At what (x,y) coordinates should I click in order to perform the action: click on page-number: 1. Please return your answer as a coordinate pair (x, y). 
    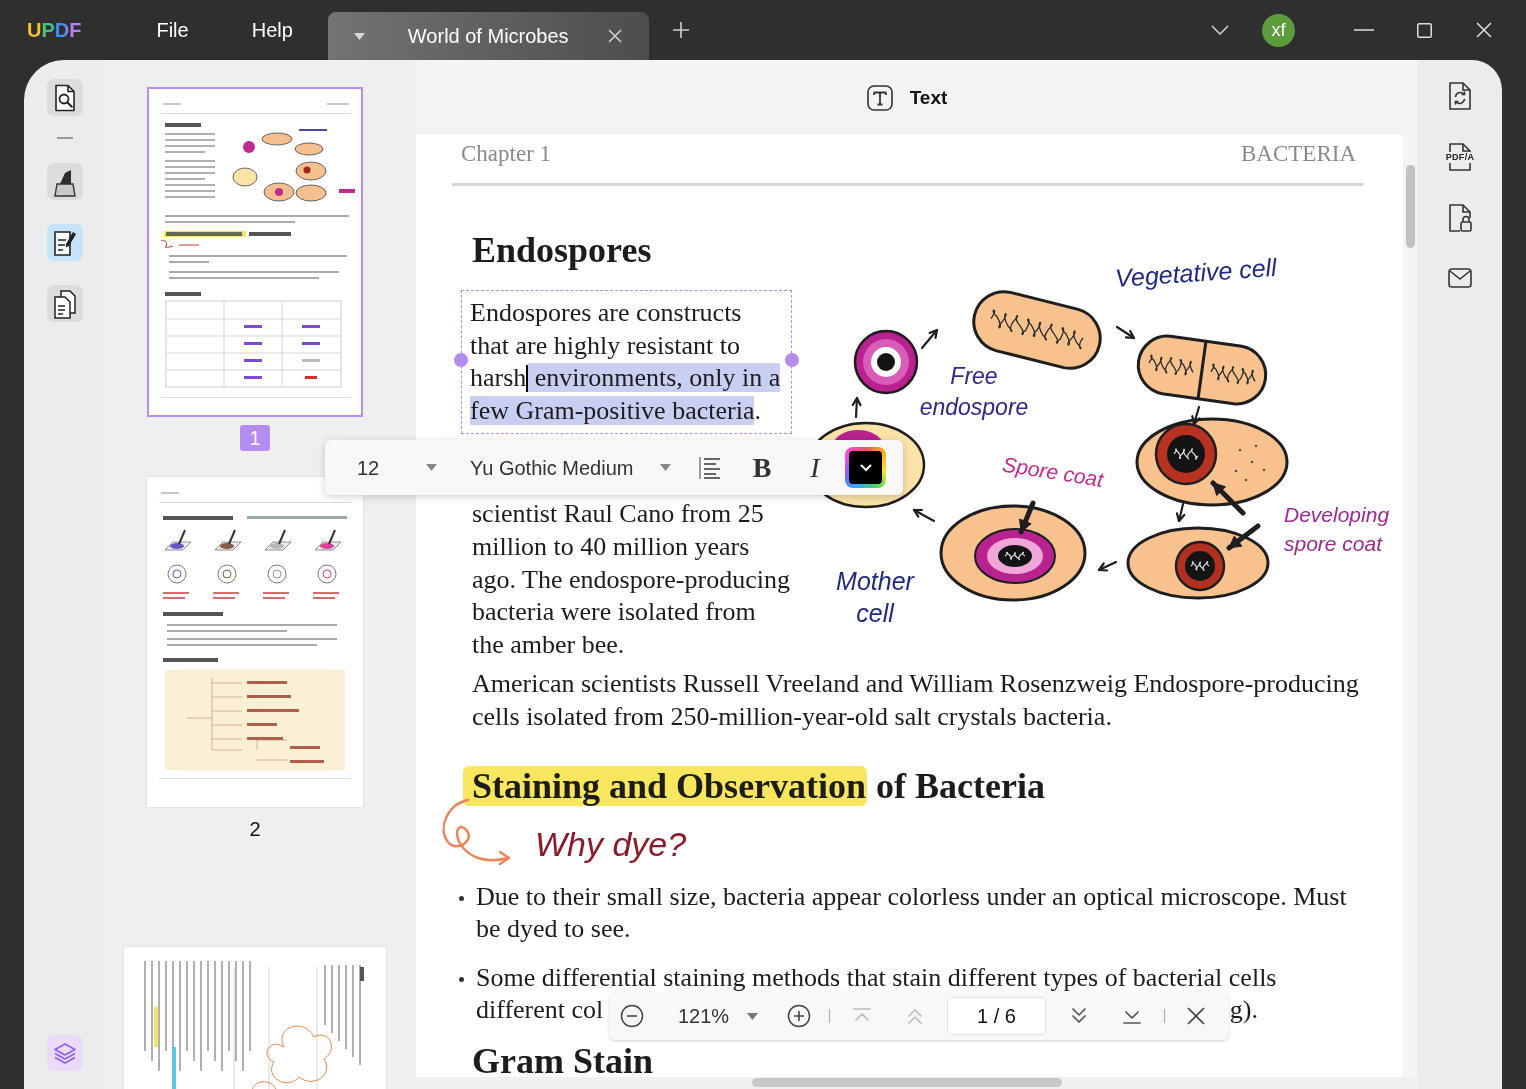
    Looking at the image, I should click on (255, 438).